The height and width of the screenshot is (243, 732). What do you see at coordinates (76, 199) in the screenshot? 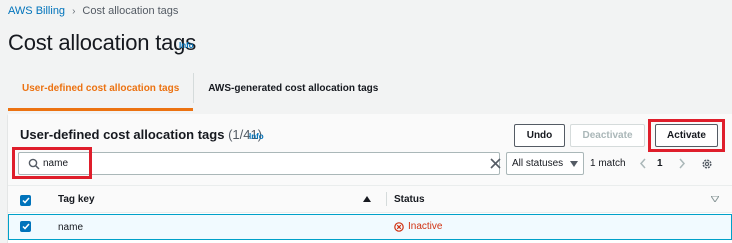
I see `column-header-tag-key: Tag key` at bounding box center [76, 199].